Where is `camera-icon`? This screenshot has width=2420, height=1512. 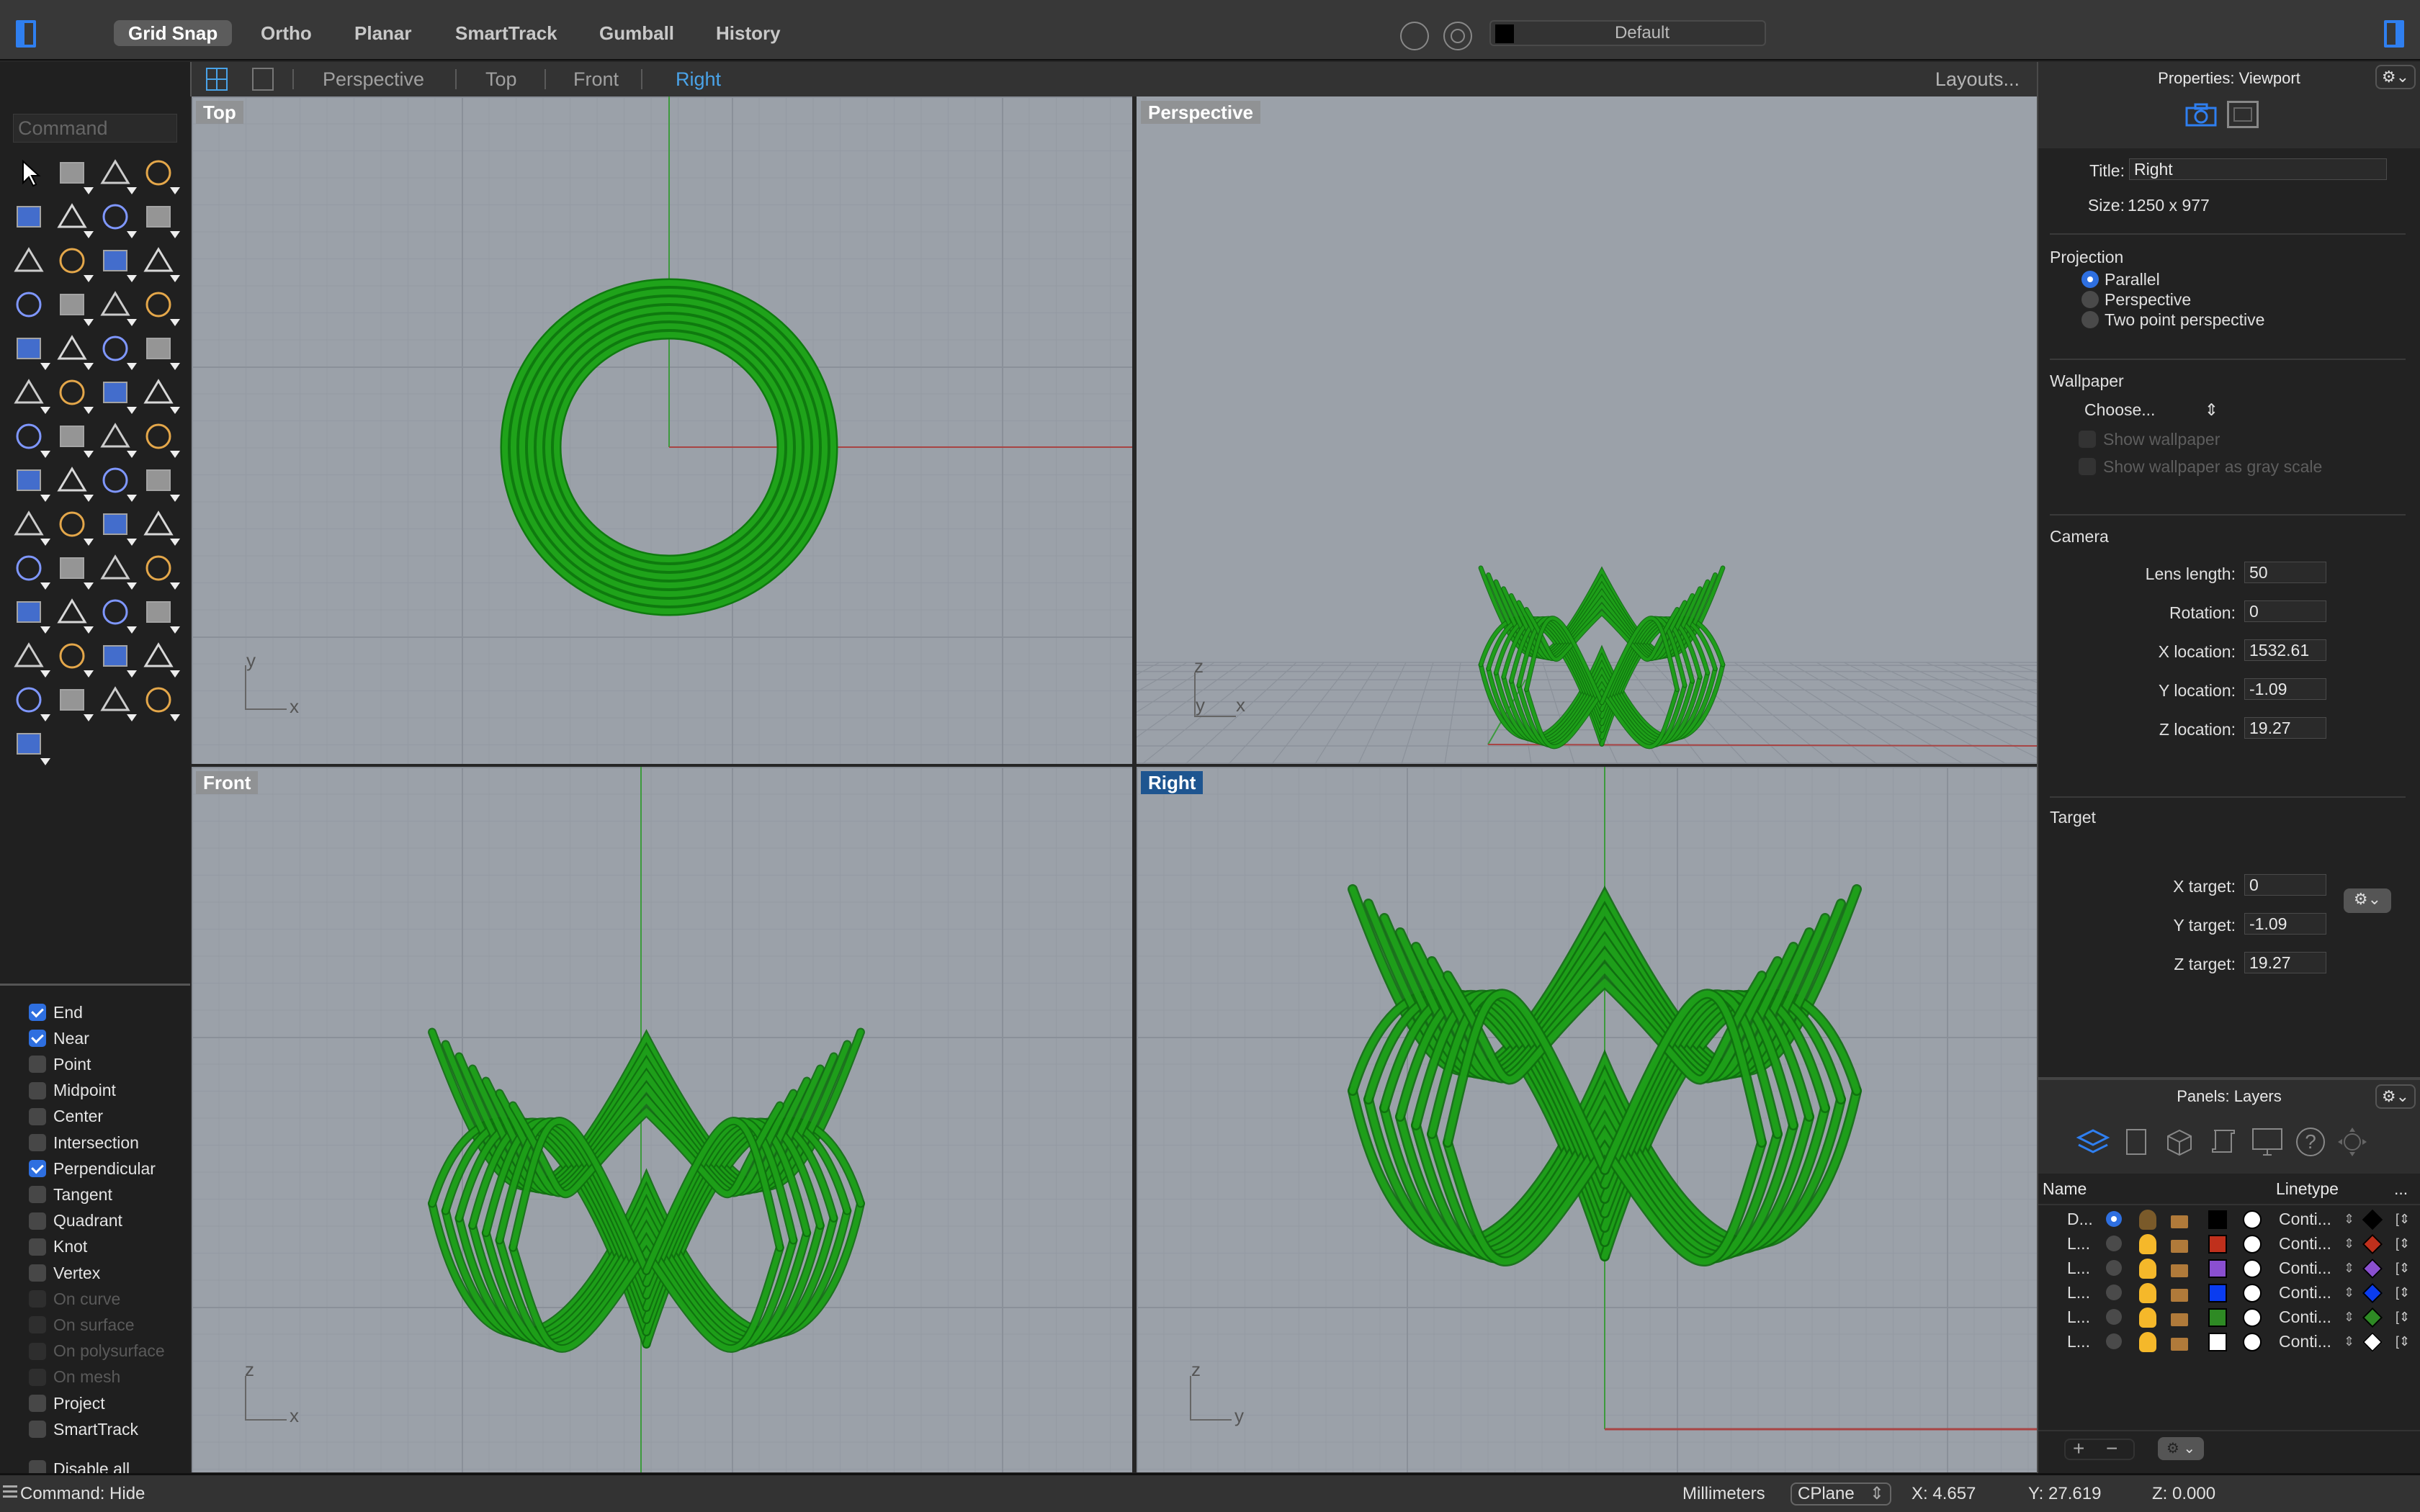 camera-icon is located at coordinates (2201, 114).